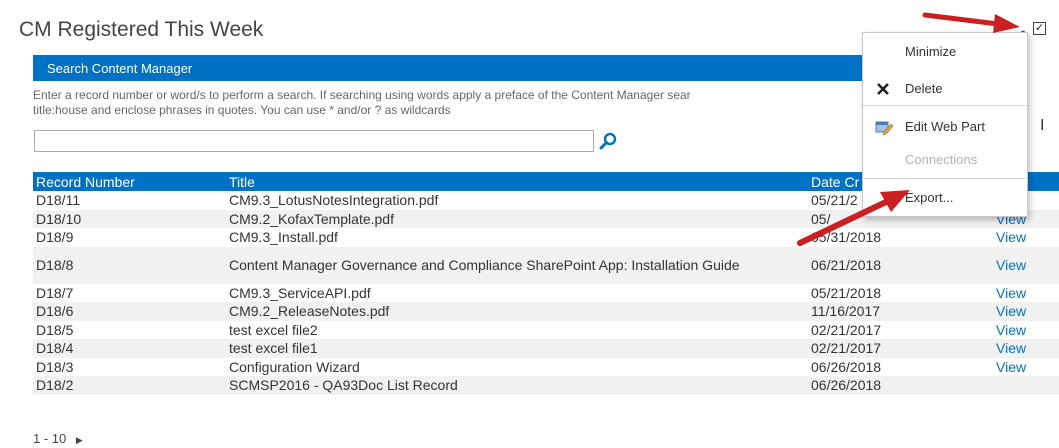 The height and width of the screenshot is (448, 1059). What do you see at coordinates (273, 329) in the screenshot?
I see `title-cell: test excel file2` at bounding box center [273, 329].